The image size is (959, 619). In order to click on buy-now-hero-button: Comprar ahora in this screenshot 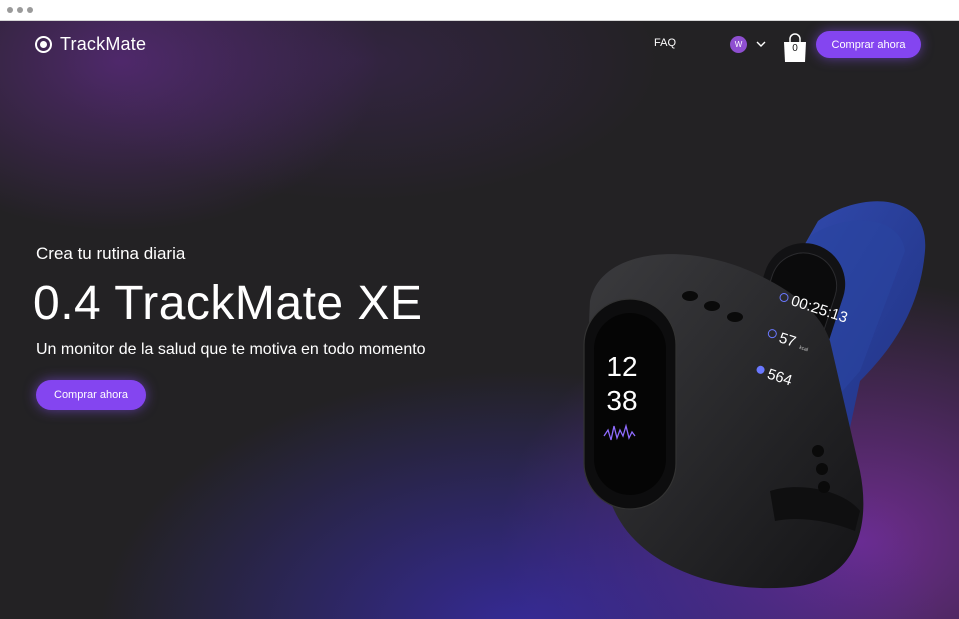, I will do `click(91, 395)`.